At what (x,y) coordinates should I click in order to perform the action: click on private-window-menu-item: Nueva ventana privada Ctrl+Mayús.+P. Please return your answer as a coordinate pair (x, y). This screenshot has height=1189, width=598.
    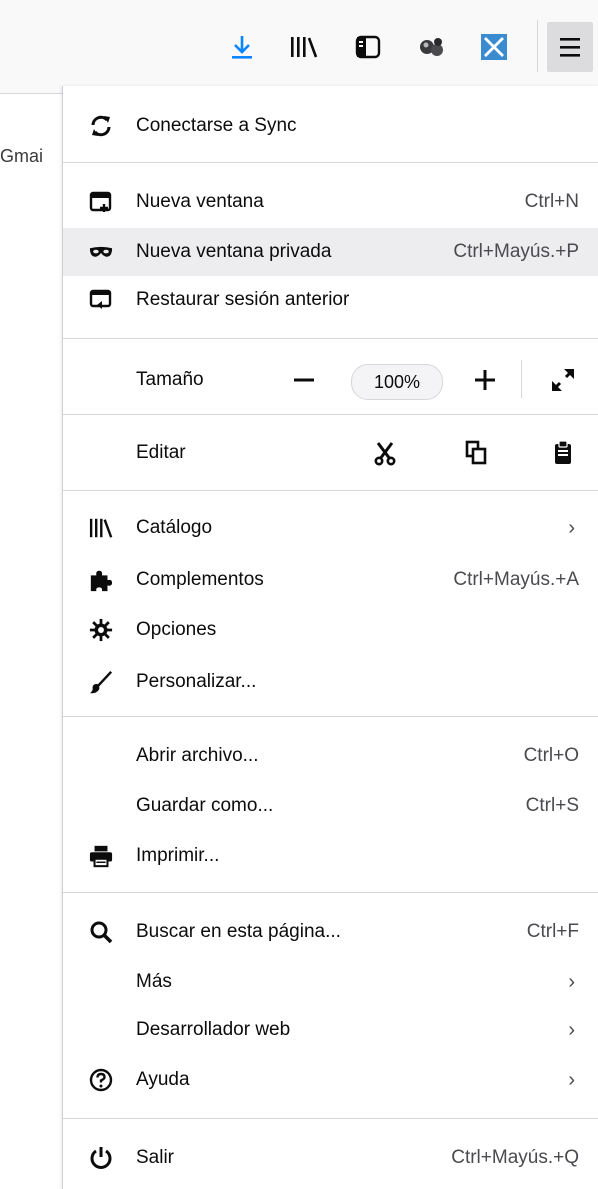
    Looking at the image, I should click on (330, 252).